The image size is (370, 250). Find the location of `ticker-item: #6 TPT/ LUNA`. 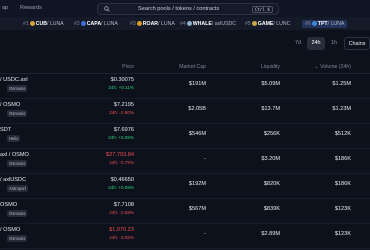

ticker-item: #6 TPT/ LUNA is located at coordinates (325, 24).